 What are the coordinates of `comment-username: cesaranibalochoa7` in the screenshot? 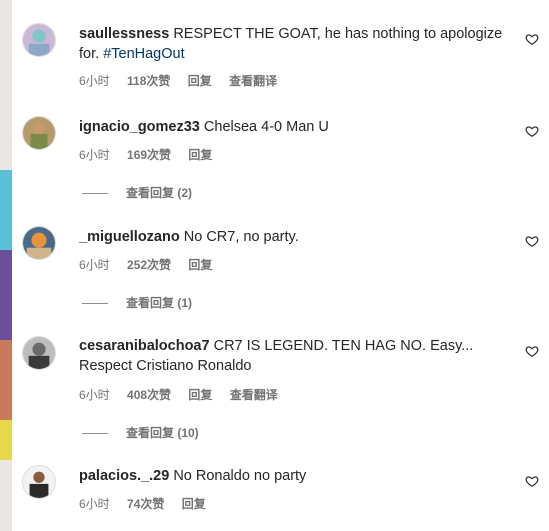 It's located at (144, 346).